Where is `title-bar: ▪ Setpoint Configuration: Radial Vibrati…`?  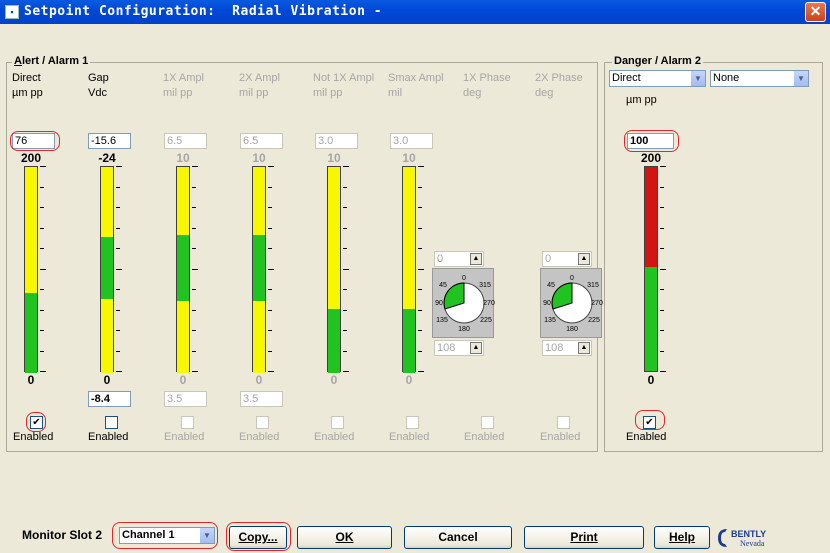 title-bar: ▪ Setpoint Configuration: Radial Vibrati… is located at coordinates (415, 12).